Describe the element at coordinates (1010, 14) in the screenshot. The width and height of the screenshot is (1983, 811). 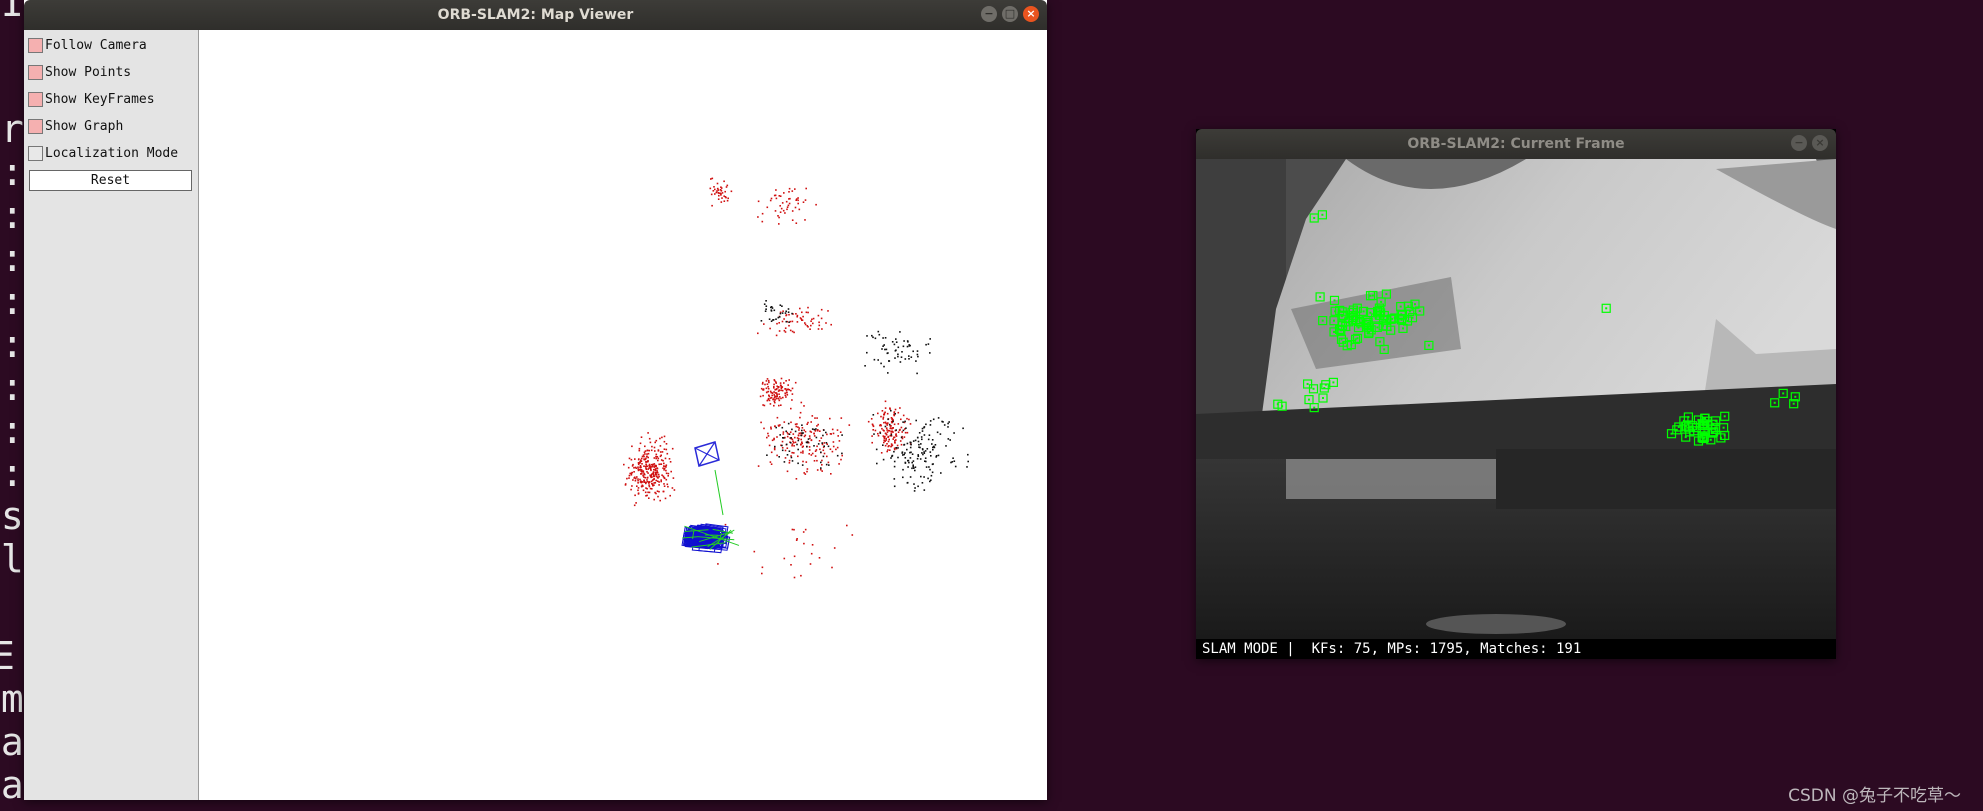
I see `maximize-button: □` at that location.